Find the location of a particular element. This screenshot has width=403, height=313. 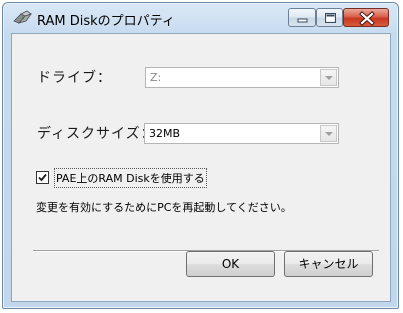

checkmark-icon is located at coordinates (42, 177).